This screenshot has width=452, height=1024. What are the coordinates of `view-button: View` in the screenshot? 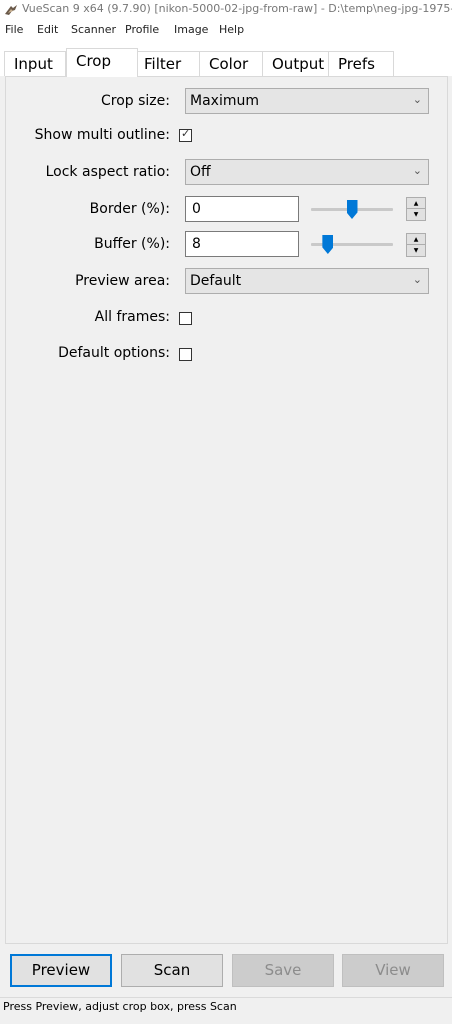 It's located at (393, 970).